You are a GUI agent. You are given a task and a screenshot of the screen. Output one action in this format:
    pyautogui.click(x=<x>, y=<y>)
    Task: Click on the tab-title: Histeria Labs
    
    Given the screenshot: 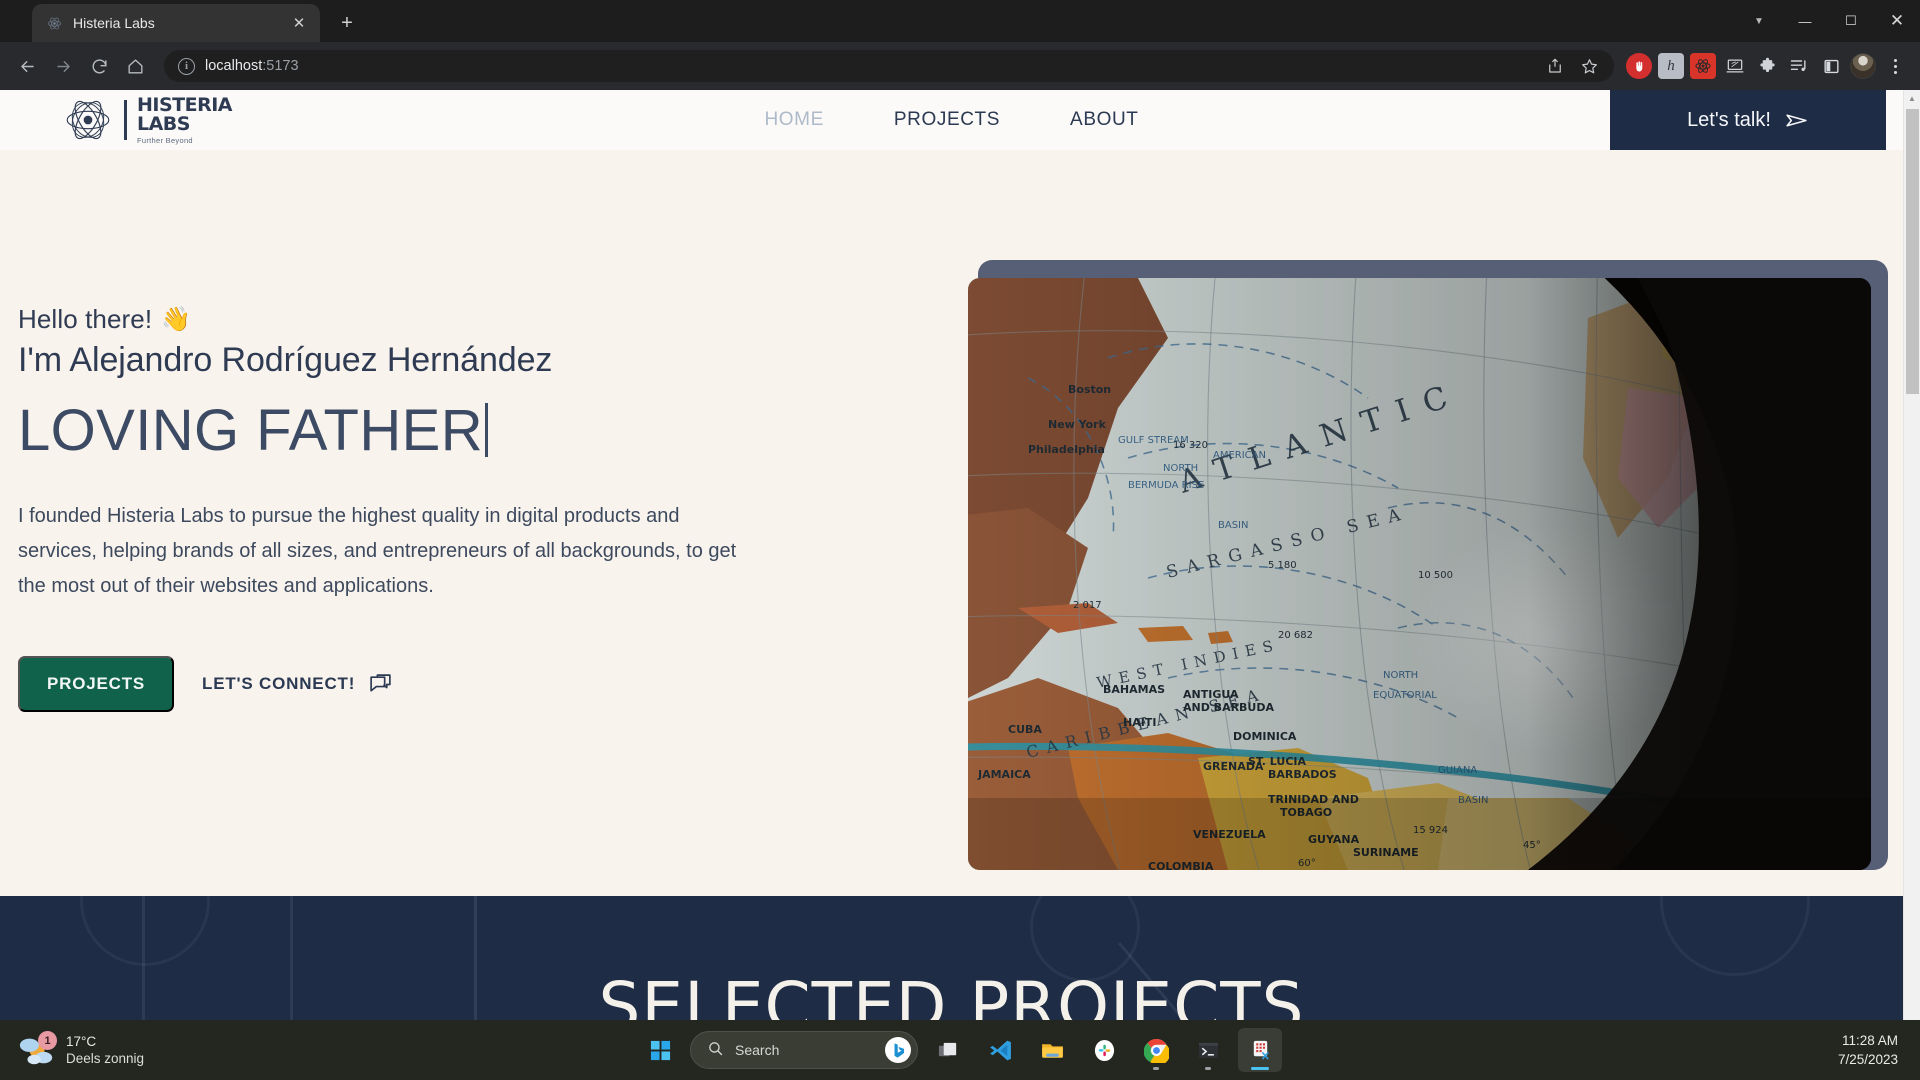 What is the action you would take?
    pyautogui.click(x=114, y=23)
    